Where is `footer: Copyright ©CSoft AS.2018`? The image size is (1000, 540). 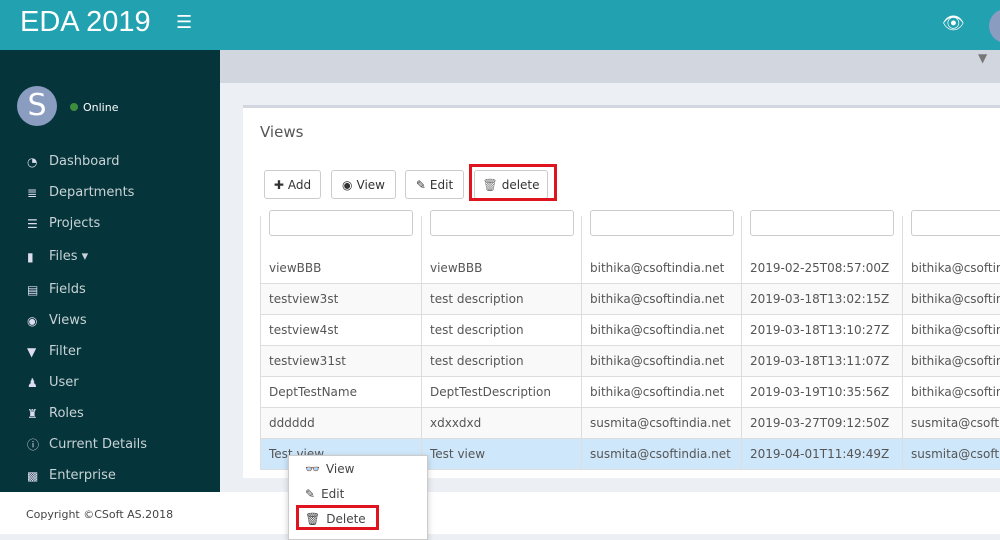
footer: Copyright ©CSoft AS.2018 is located at coordinates (500, 513).